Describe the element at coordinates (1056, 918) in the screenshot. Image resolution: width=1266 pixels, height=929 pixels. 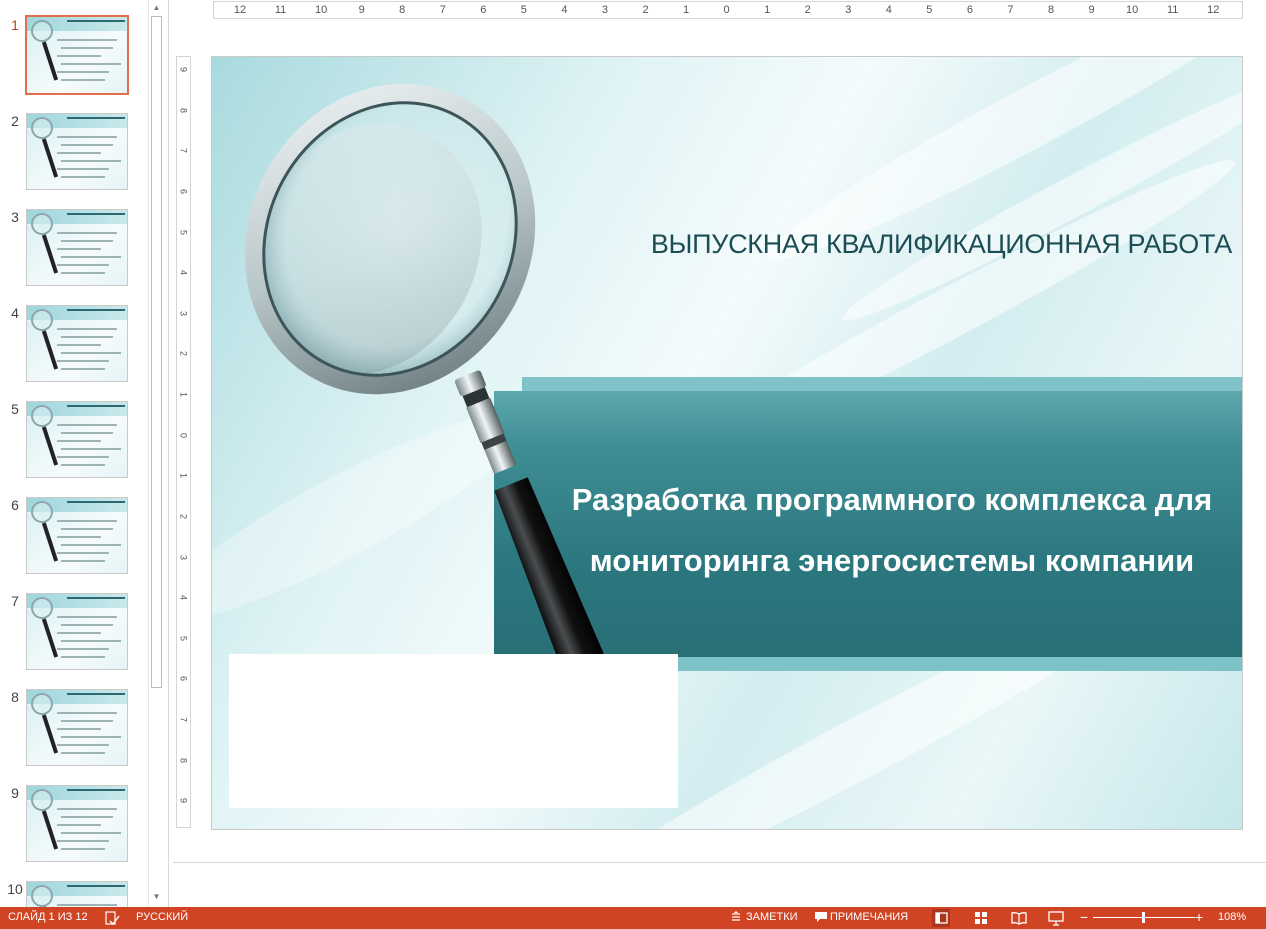
I see `slideshow-icon` at that location.